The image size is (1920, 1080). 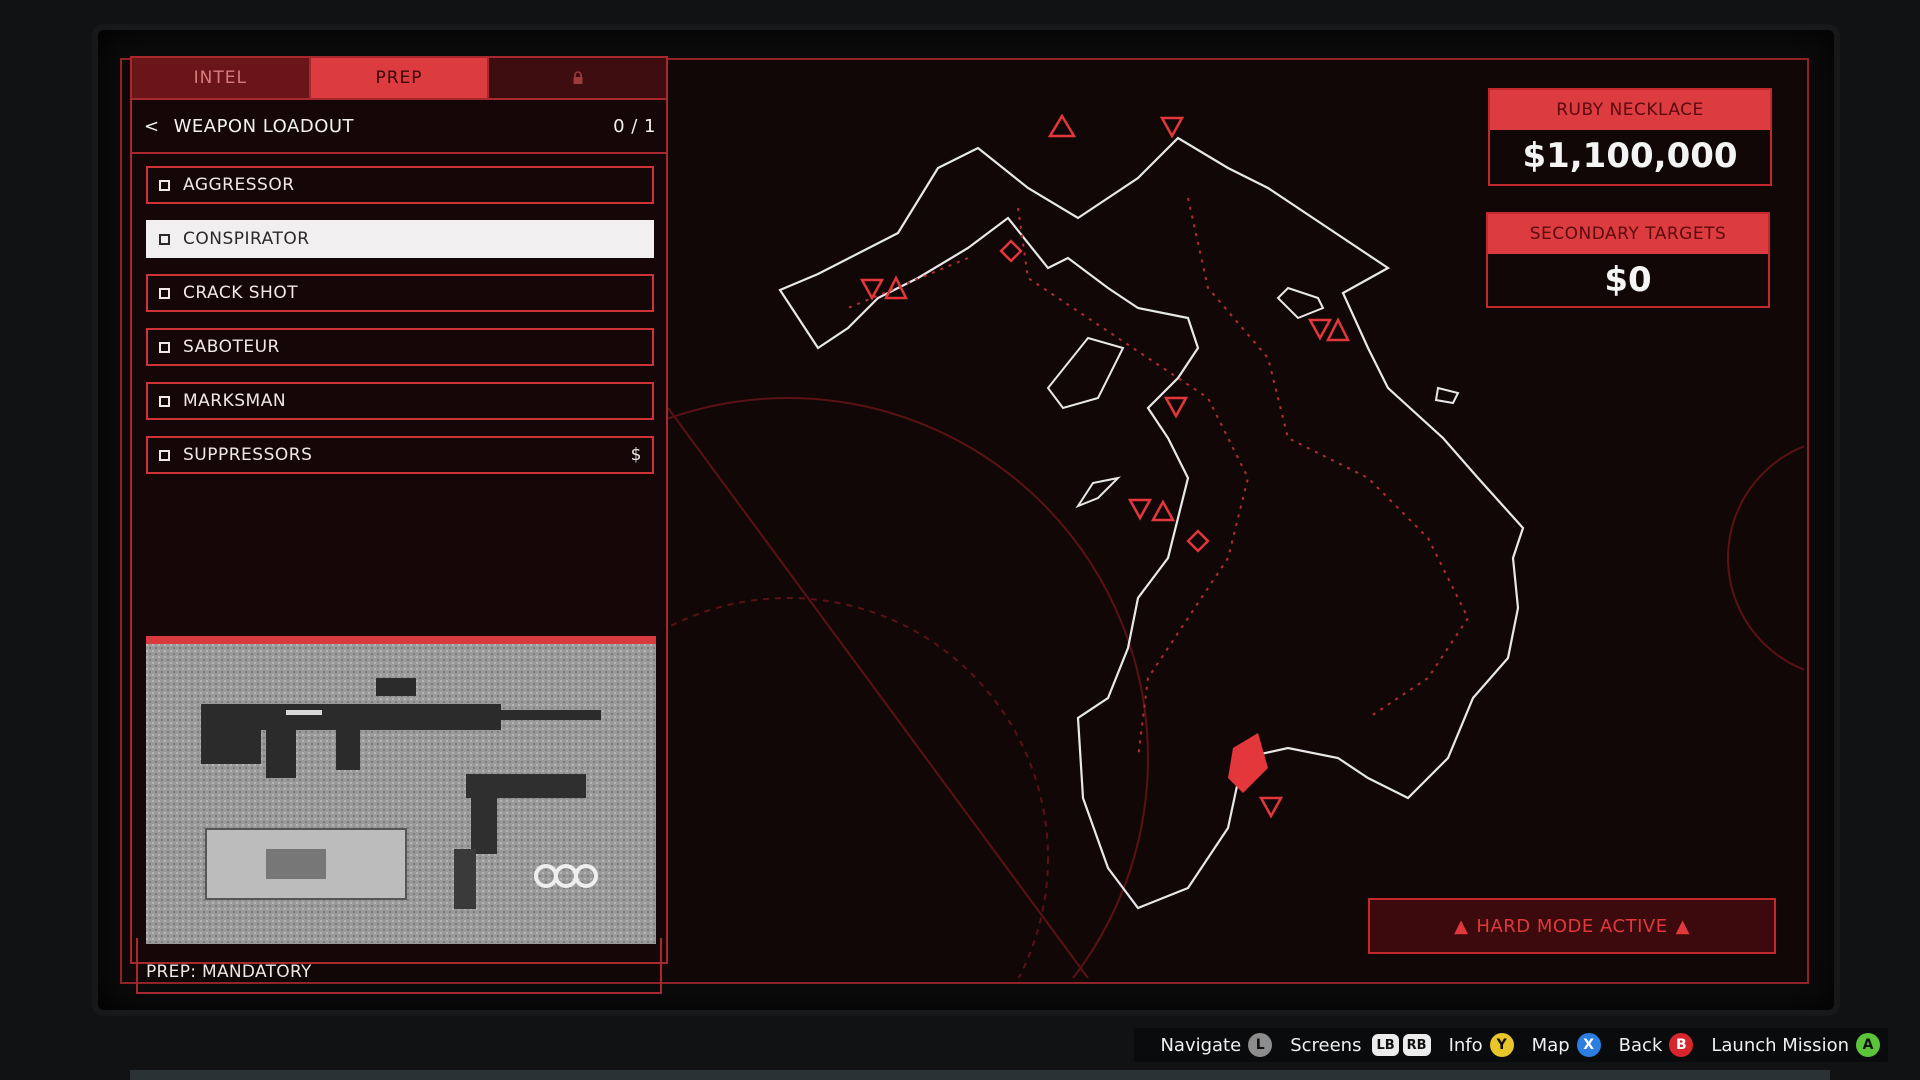 What do you see at coordinates (636, 455) in the screenshot?
I see `cost-marker: $` at bounding box center [636, 455].